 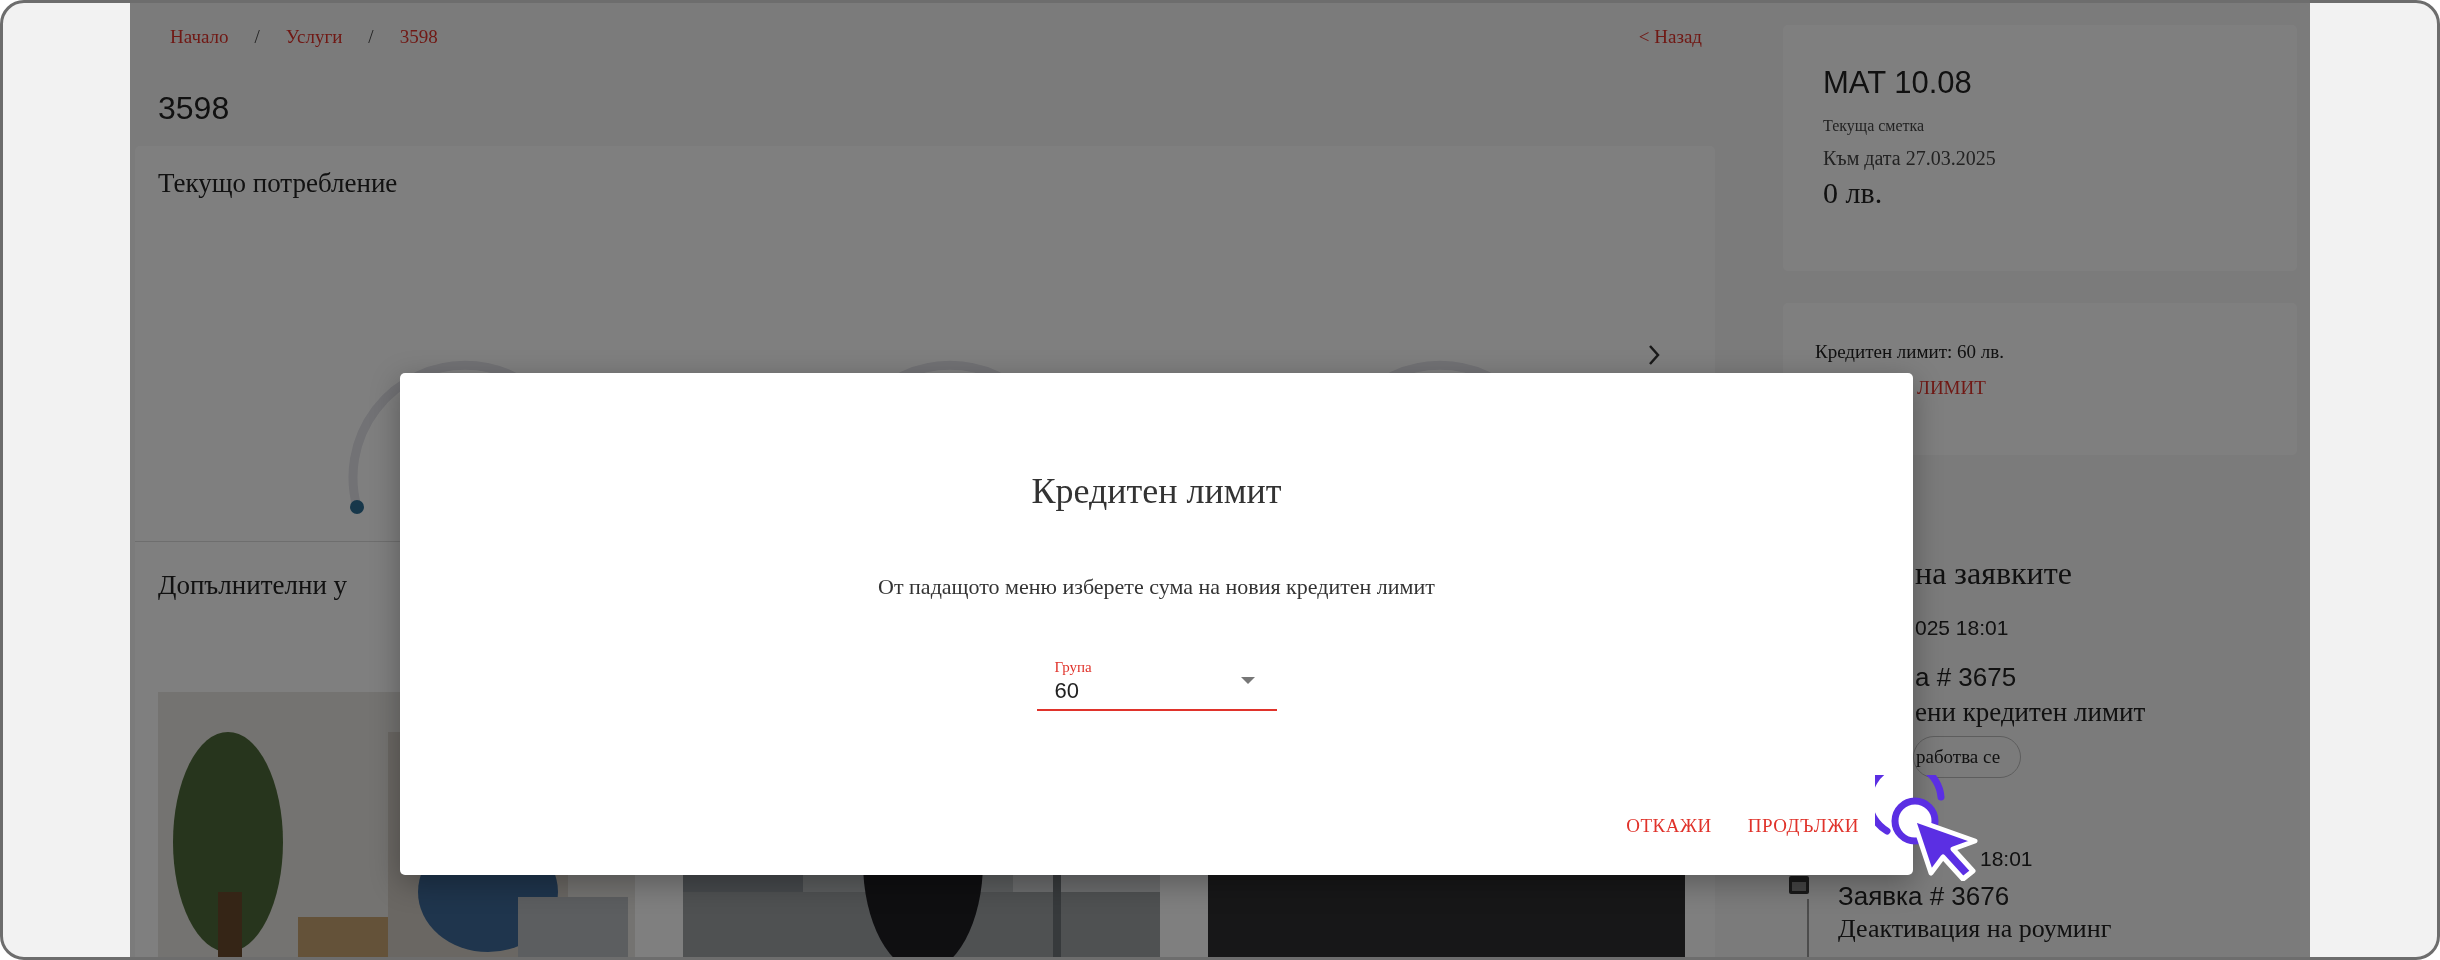 What do you see at coordinates (1156, 587) in the screenshot?
I see `dialog-message: От падащото меню изберете сума на новия кредитен лимит` at bounding box center [1156, 587].